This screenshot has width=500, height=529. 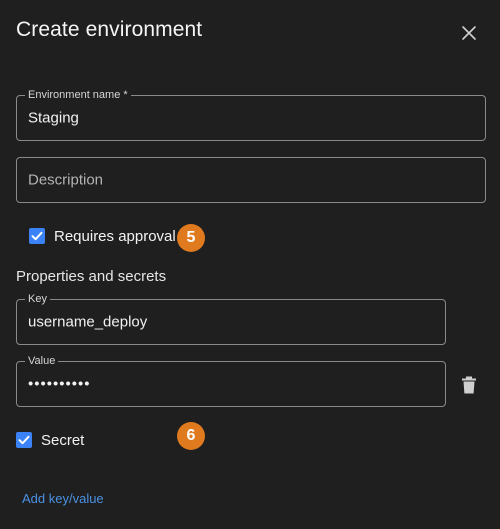 I want to click on key-value: username_deploy, so click(x=88, y=322).